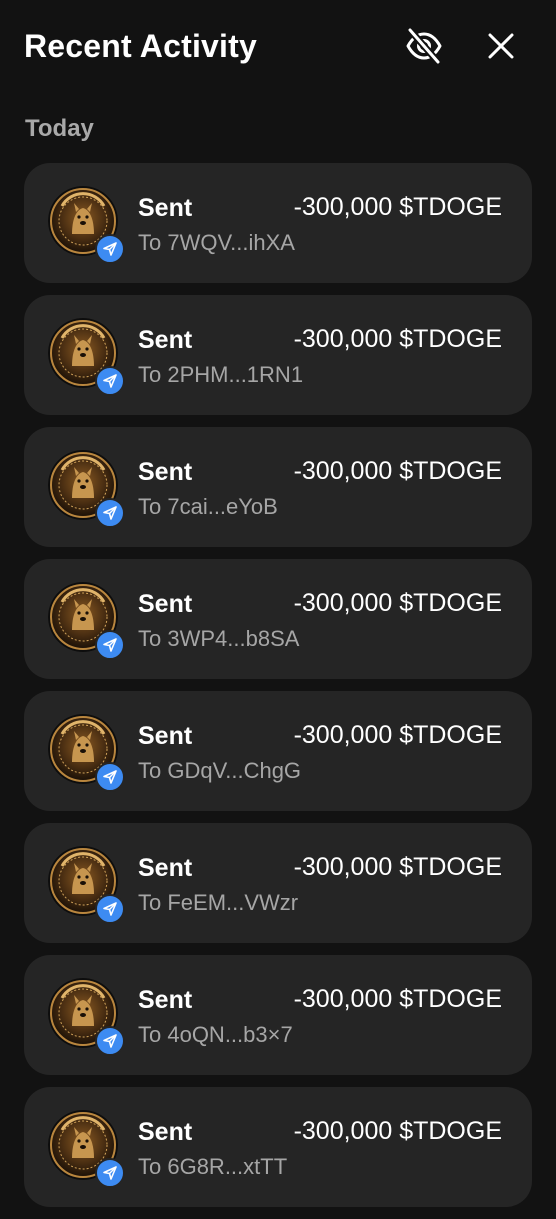 The width and height of the screenshot is (556, 1219). Describe the element at coordinates (278, 751) in the screenshot. I see `activity-item: Sent -300,000 $TDOGE To GDqV...ChgG` at that location.